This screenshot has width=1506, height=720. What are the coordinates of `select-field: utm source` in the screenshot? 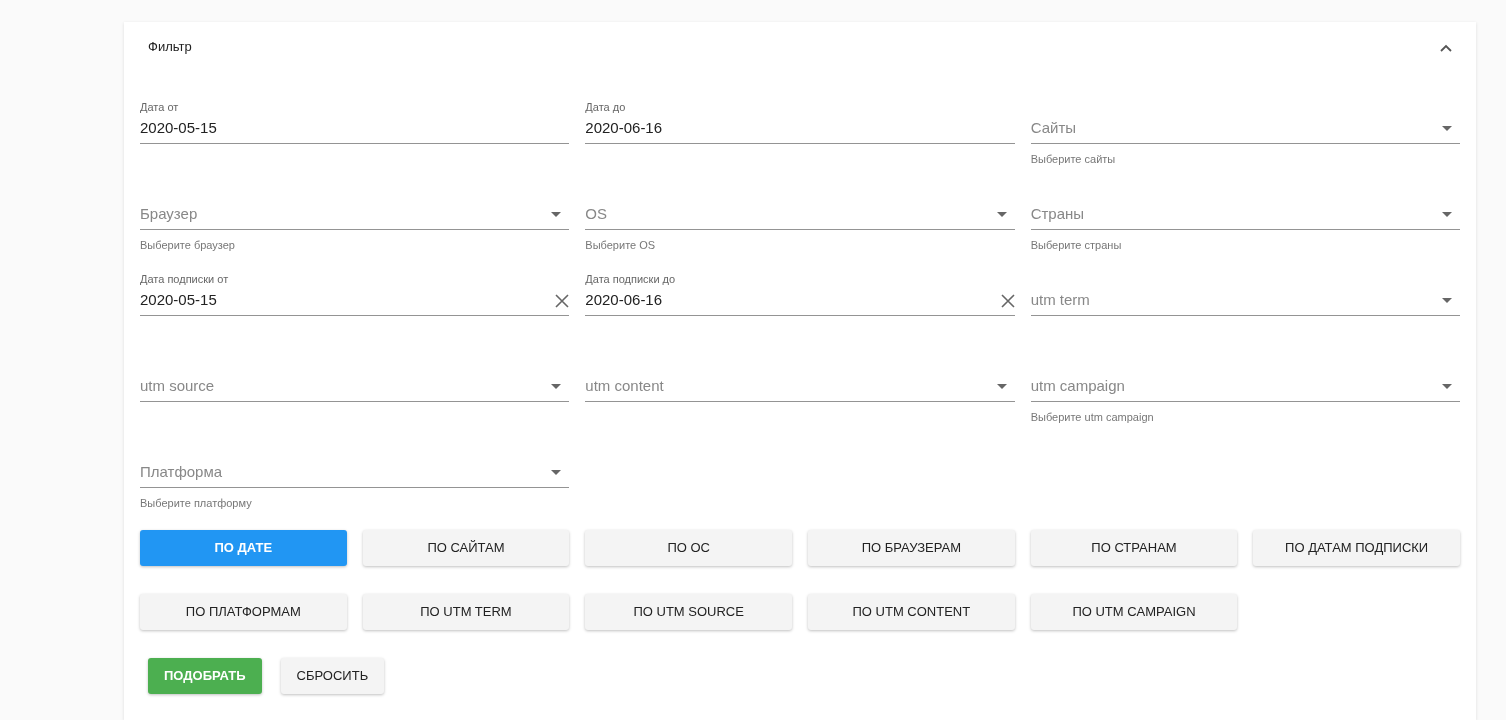 It's located at (355, 387).